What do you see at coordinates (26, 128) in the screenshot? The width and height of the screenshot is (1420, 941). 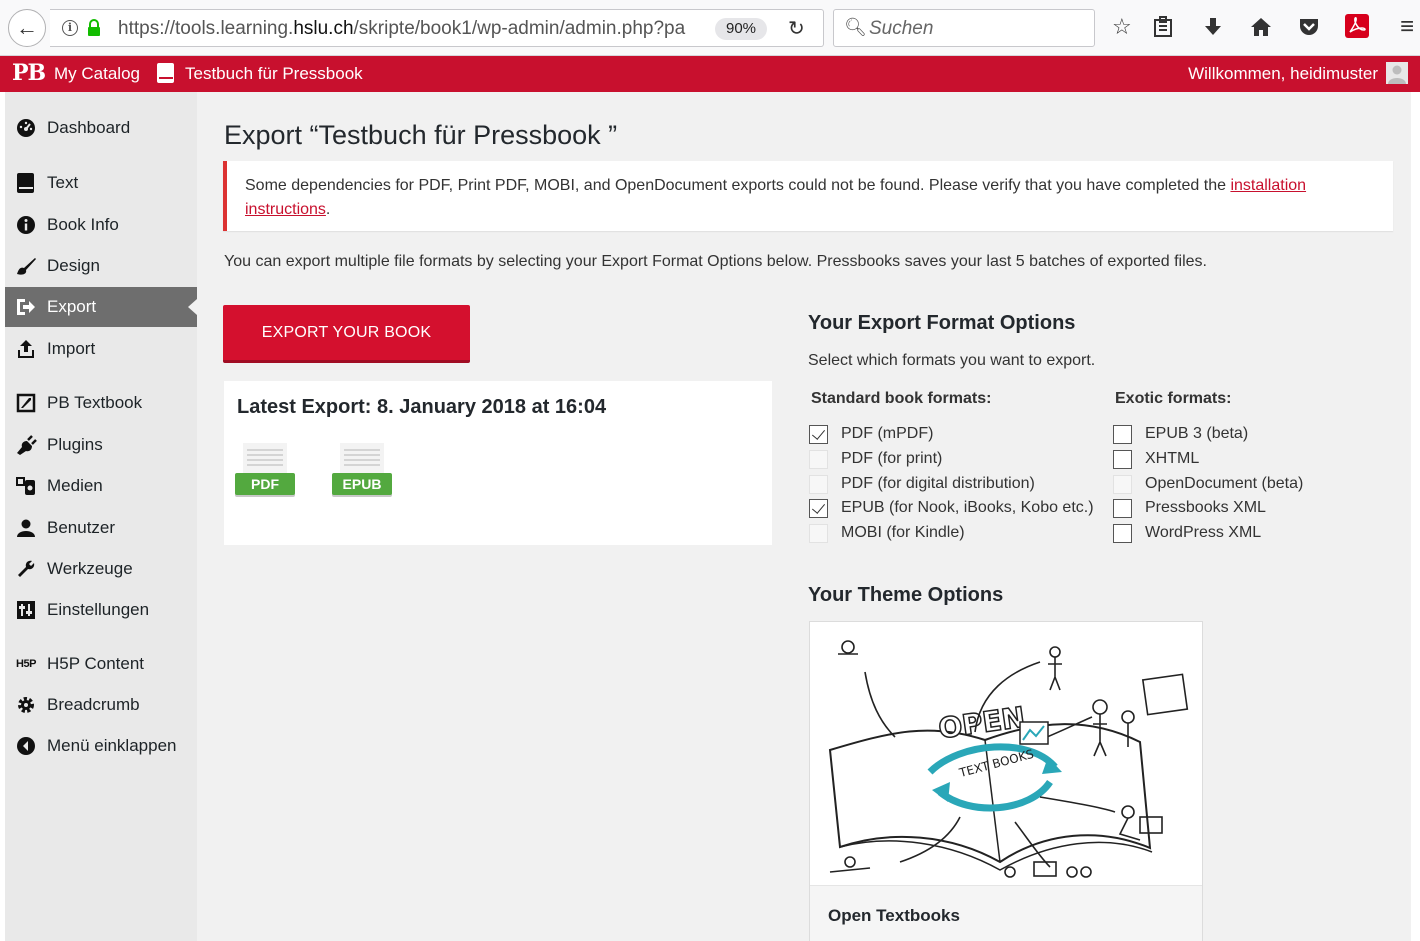 I see `dashboard-gauge-icon` at bounding box center [26, 128].